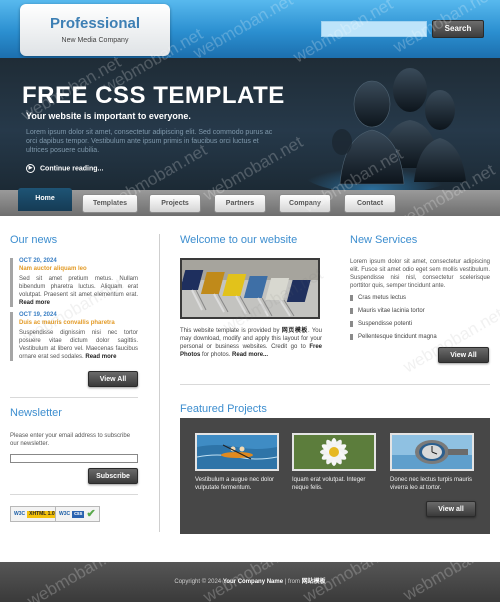 The width and height of the screenshot is (500, 602). Describe the element at coordinates (42, 514) in the screenshot. I see `xhtml-tag: XHTML 1.0` at that location.